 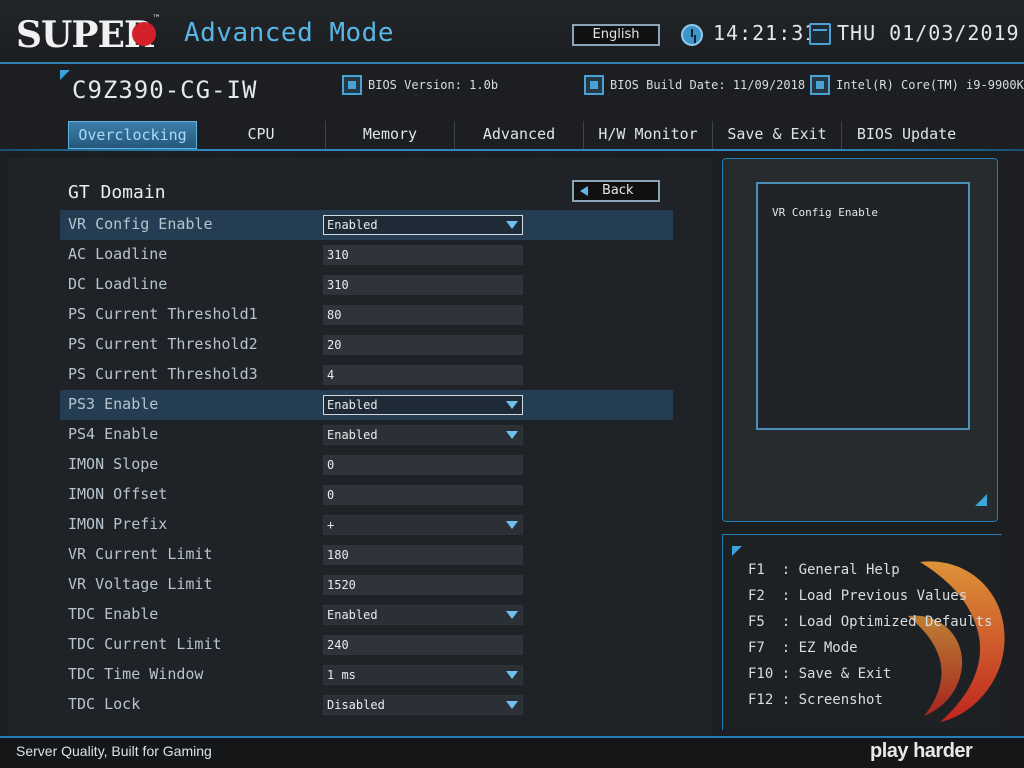 I want to click on system-time: 14:21:31, so click(x=765, y=33).